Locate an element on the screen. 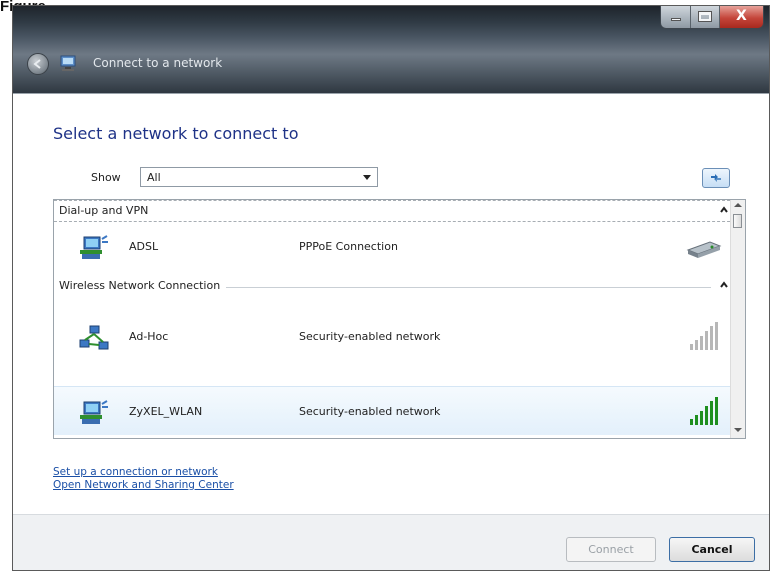  network-name: ZyXEL_WLAN is located at coordinates (166, 411).